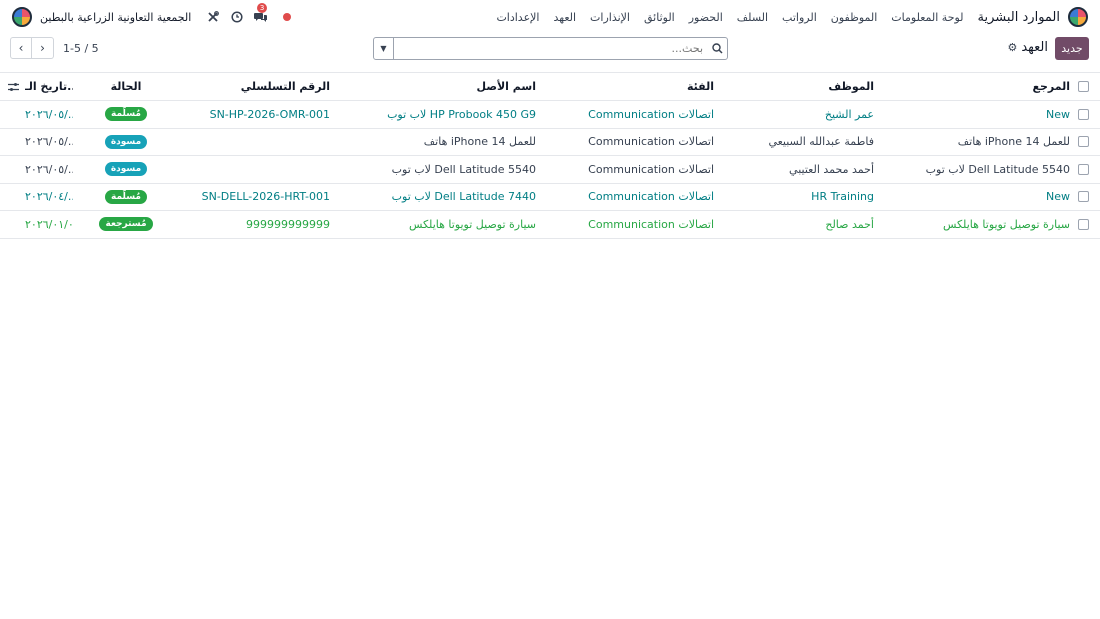  What do you see at coordinates (261, 14) in the screenshot?
I see `messages-icon: 3` at bounding box center [261, 14].